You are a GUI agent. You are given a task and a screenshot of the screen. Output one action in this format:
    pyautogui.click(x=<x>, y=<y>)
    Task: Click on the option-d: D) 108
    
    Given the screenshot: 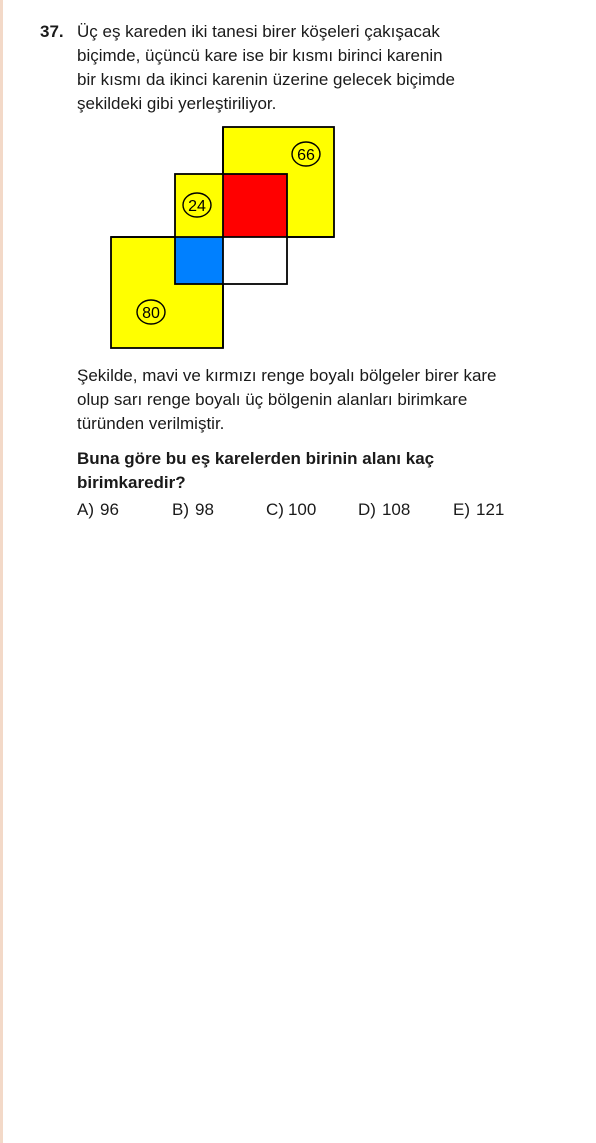 What is the action you would take?
    pyautogui.click(x=384, y=510)
    